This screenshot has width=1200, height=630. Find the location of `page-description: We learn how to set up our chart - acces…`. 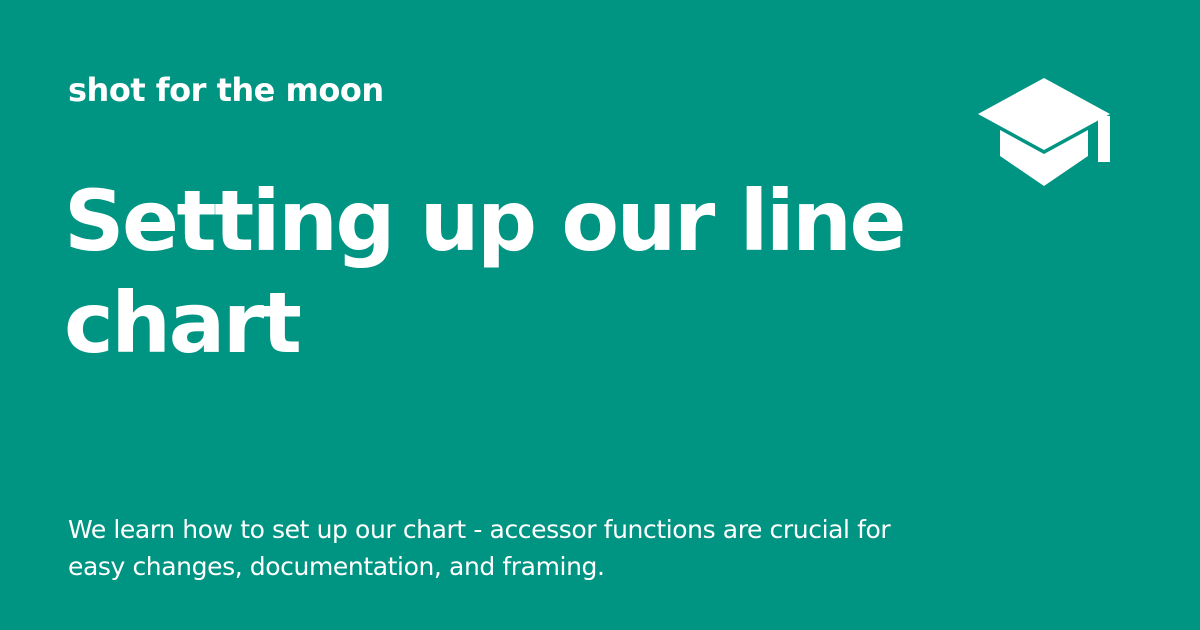

page-description: We learn how to set up our chart - acces… is located at coordinates (479, 548).